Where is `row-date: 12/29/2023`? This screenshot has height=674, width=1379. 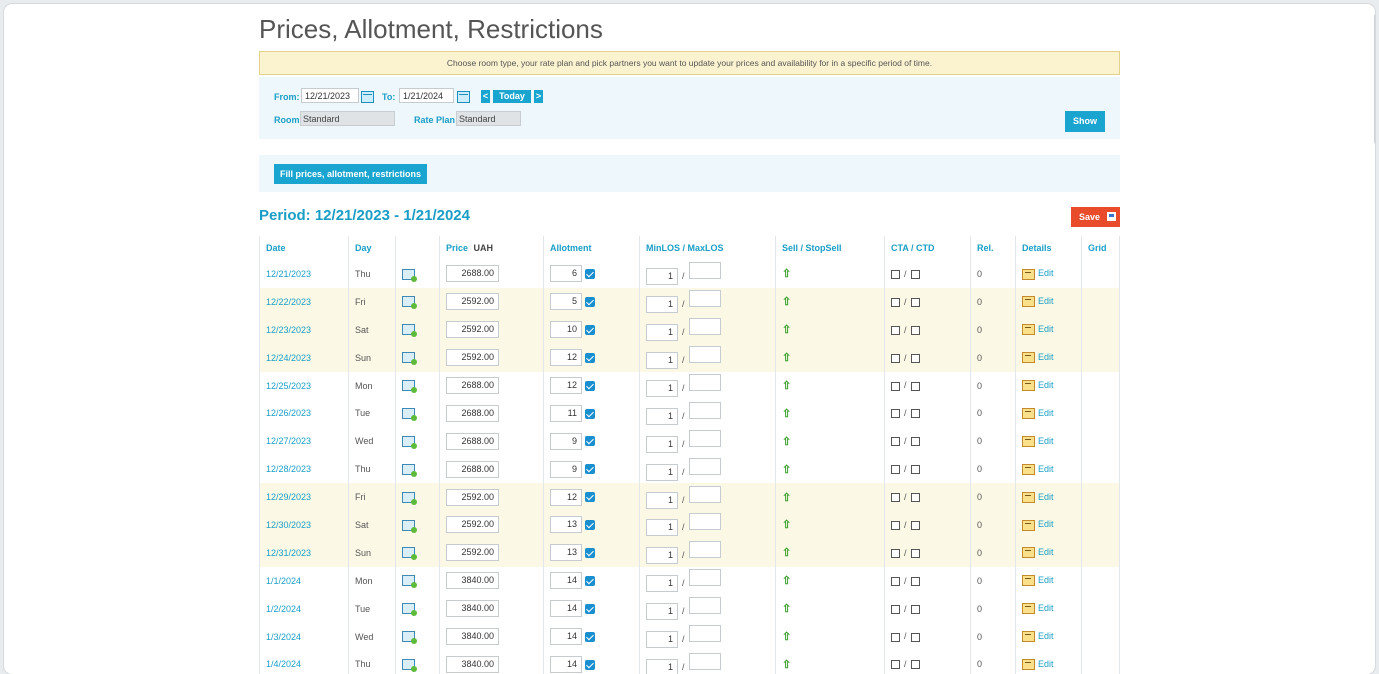 row-date: 12/29/2023 is located at coordinates (304, 497).